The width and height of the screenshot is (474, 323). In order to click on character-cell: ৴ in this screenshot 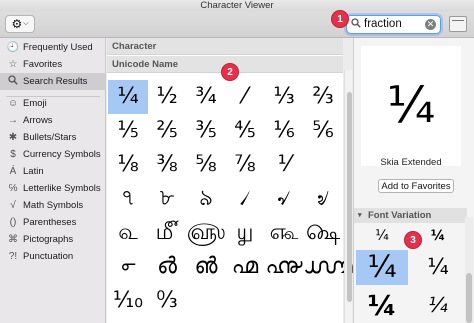, I will do `click(245, 199)`.